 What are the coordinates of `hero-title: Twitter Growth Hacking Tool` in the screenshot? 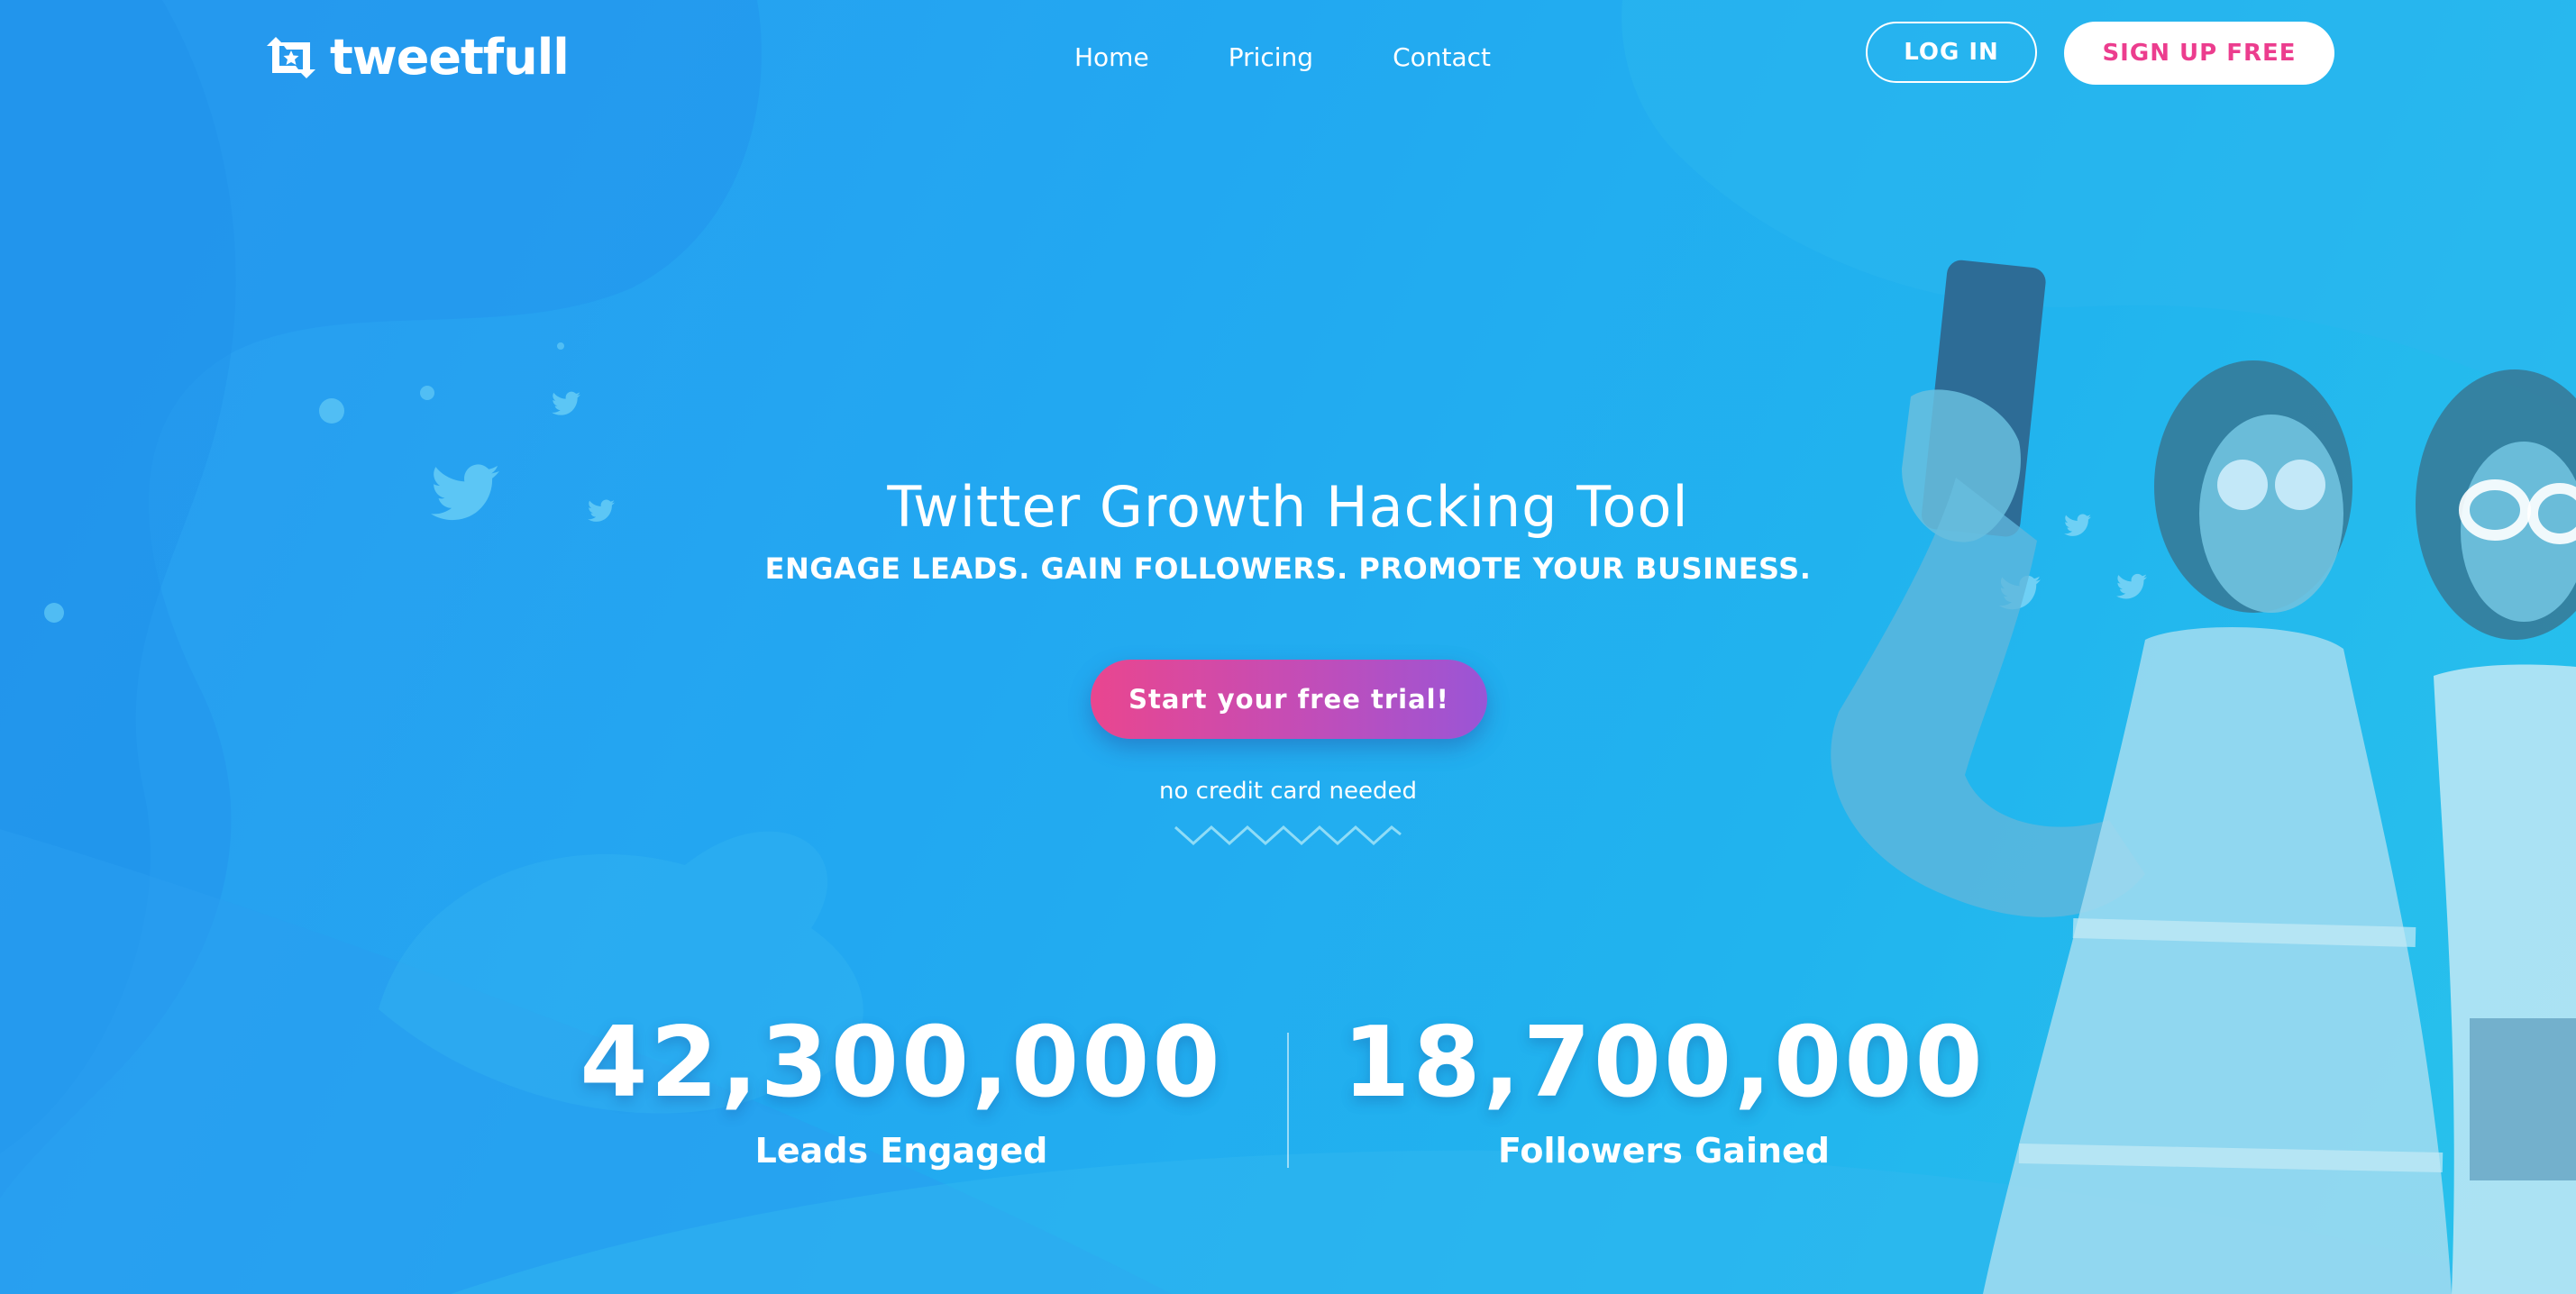 It's located at (1288, 507).